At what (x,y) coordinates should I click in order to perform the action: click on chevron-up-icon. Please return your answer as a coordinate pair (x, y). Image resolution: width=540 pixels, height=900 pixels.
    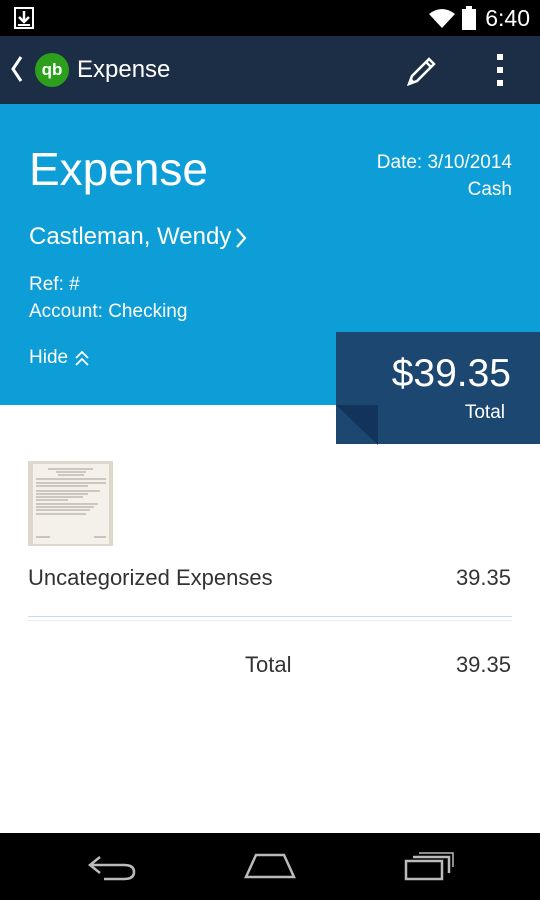
    Looking at the image, I should click on (82, 358).